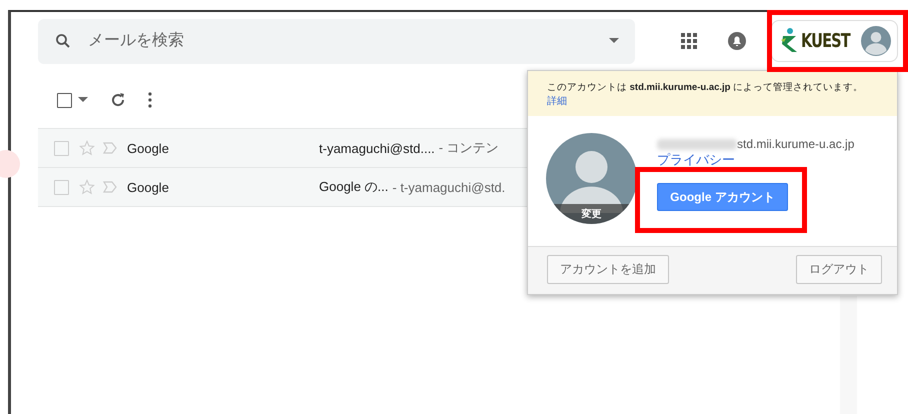 This screenshot has height=414, width=908. Describe the element at coordinates (705, 87) in the screenshot. I see `notice-text: このアカウントは std.mii.kurume-u.ac.jp によって管理されています。` at that location.